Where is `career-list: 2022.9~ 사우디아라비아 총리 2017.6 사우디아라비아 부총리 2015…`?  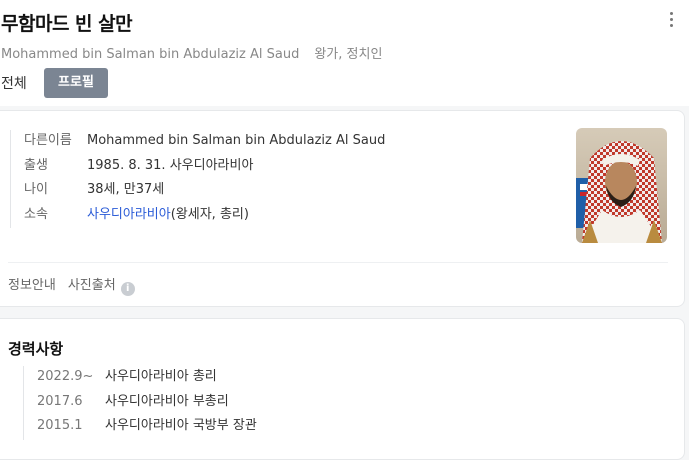
career-list: 2022.9~ 사우디아라비아 총리 2017.6 사우디아라비아 부총리 2015… is located at coordinates (140, 403).